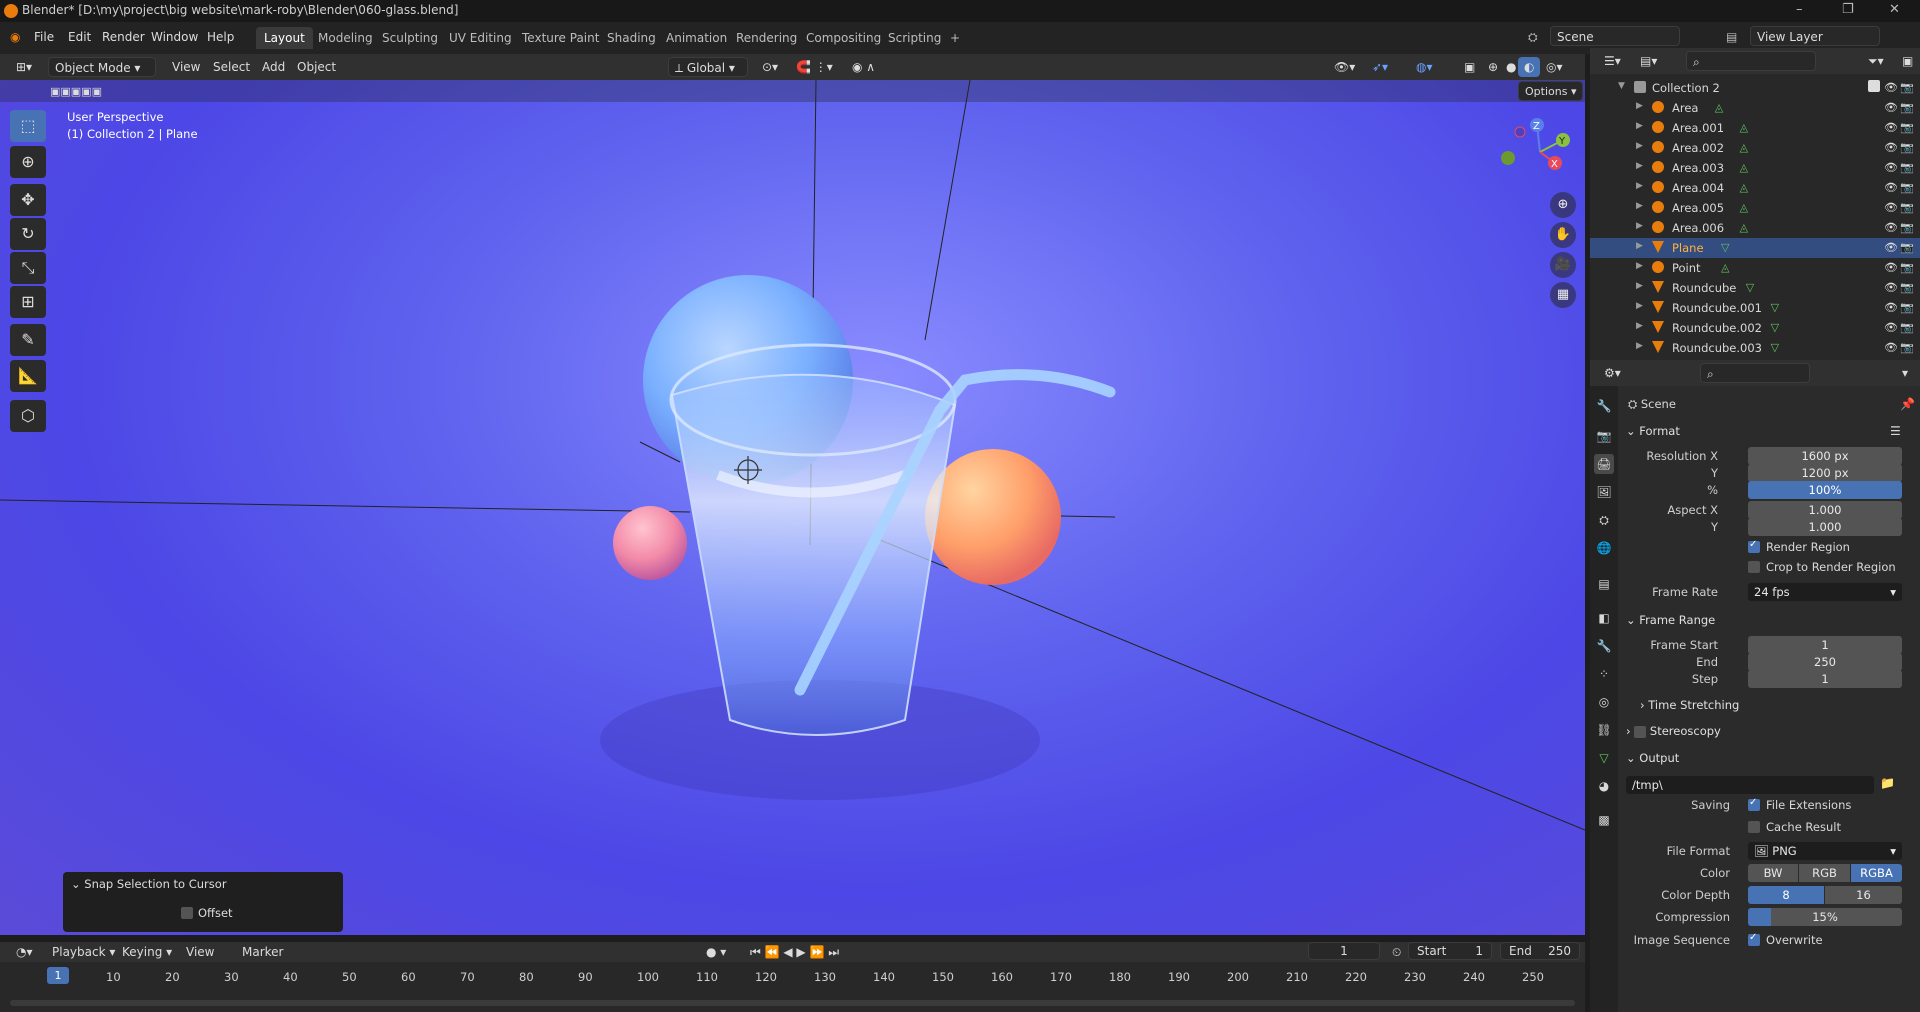 The height and width of the screenshot is (1012, 1920). What do you see at coordinates (1876, 61) in the screenshot?
I see `filter-icon: ⏷▾` at bounding box center [1876, 61].